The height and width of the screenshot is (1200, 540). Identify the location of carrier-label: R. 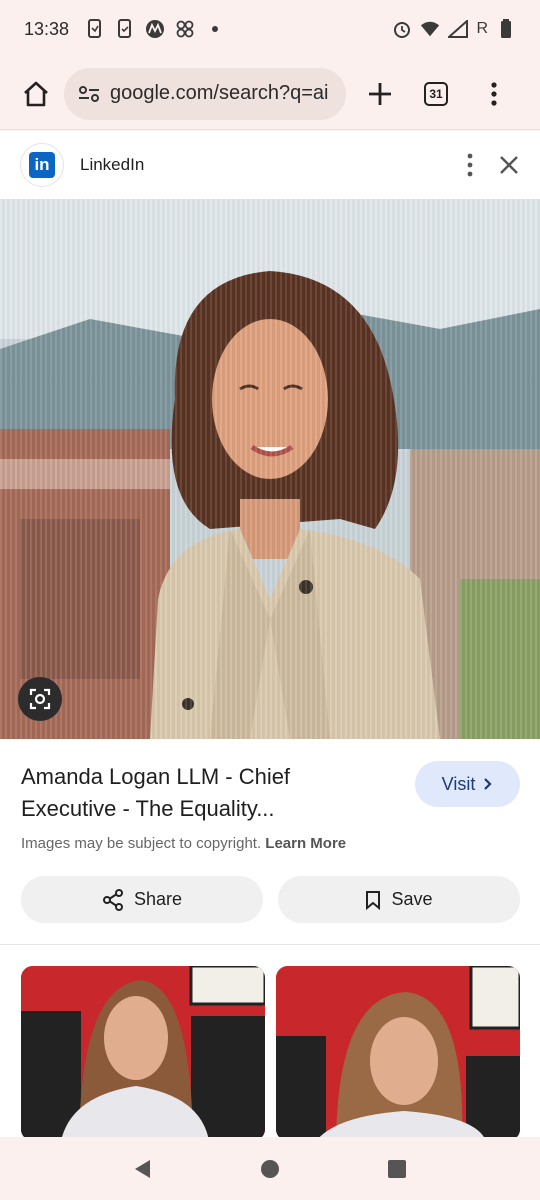
(482, 28).